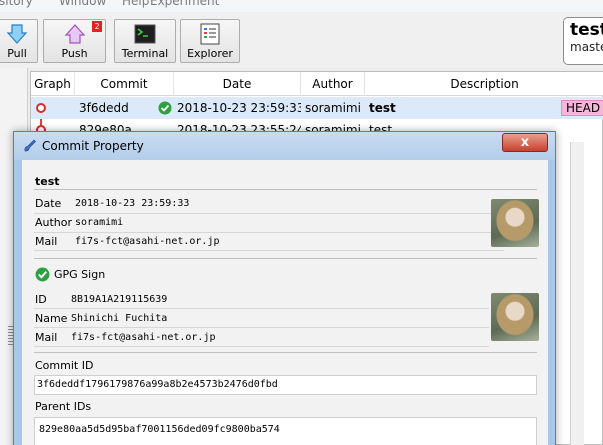 The height and width of the screenshot is (445, 603). Describe the element at coordinates (16, 4) in the screenshot. I see `menu-item-repository: sitory` at that location.